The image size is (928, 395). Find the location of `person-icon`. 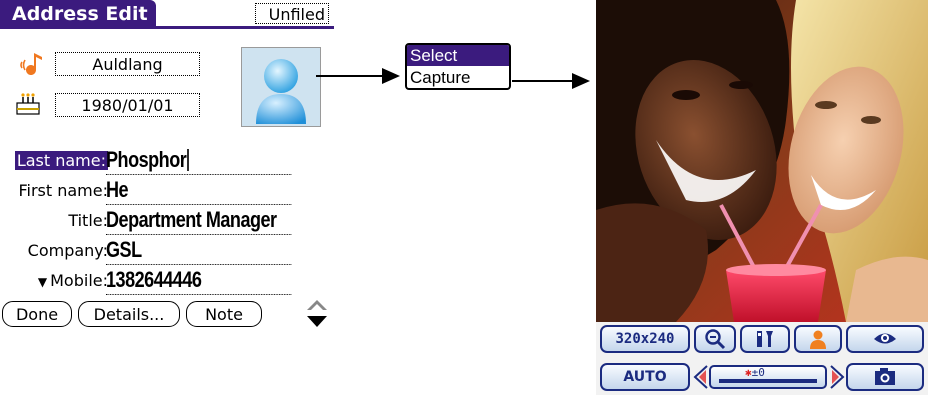

person-icon is located at coordinates (818, 339).